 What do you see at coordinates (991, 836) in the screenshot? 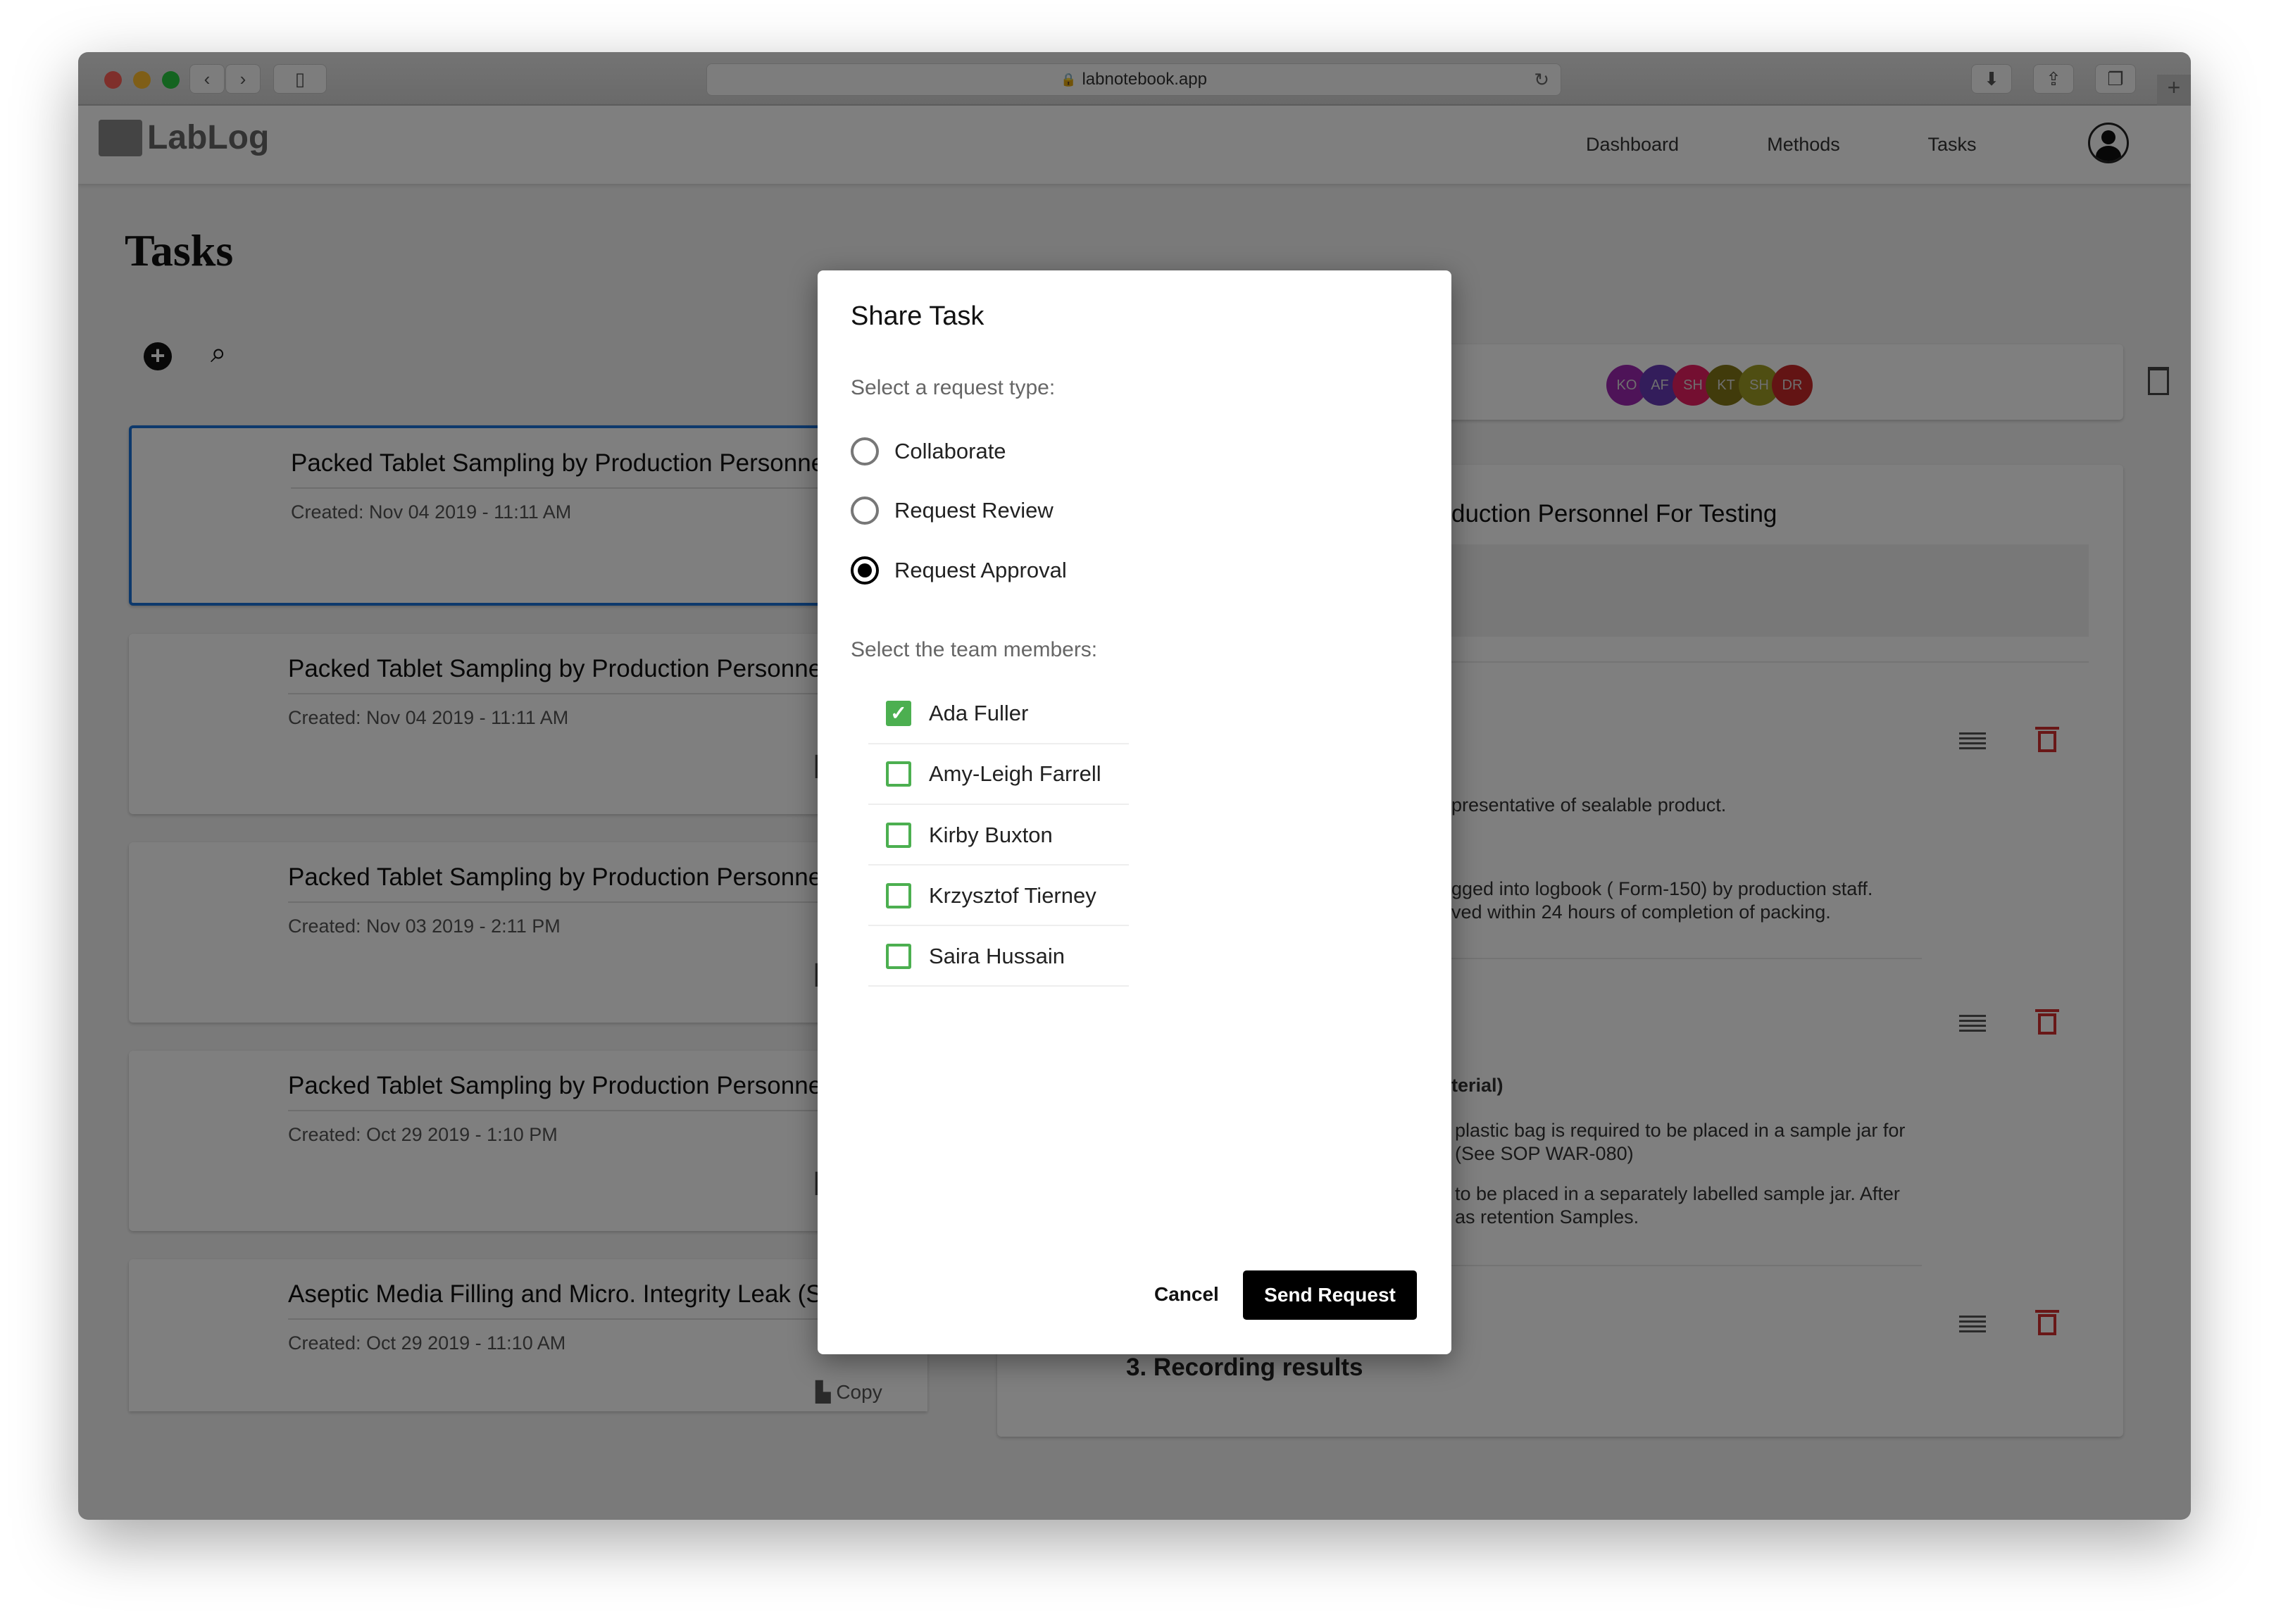
I see `member-name: Kirby Buxton` at bounding box center [991, 836].